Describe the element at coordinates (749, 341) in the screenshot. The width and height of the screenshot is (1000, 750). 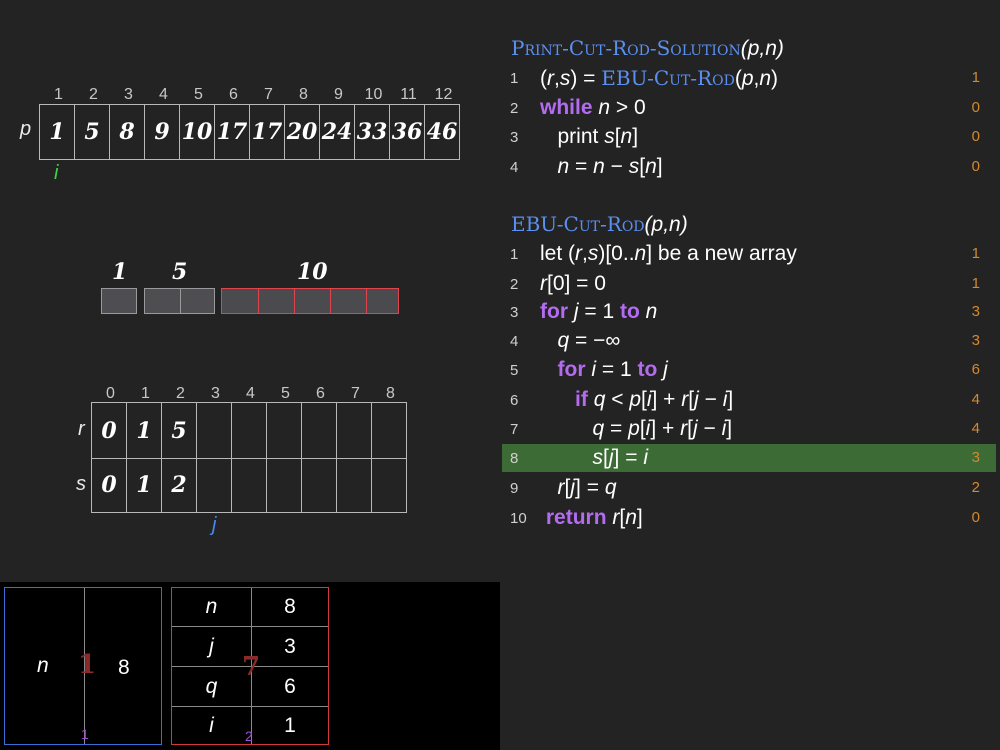
I see `code-line: 4 q = −∞ 3` at that location.